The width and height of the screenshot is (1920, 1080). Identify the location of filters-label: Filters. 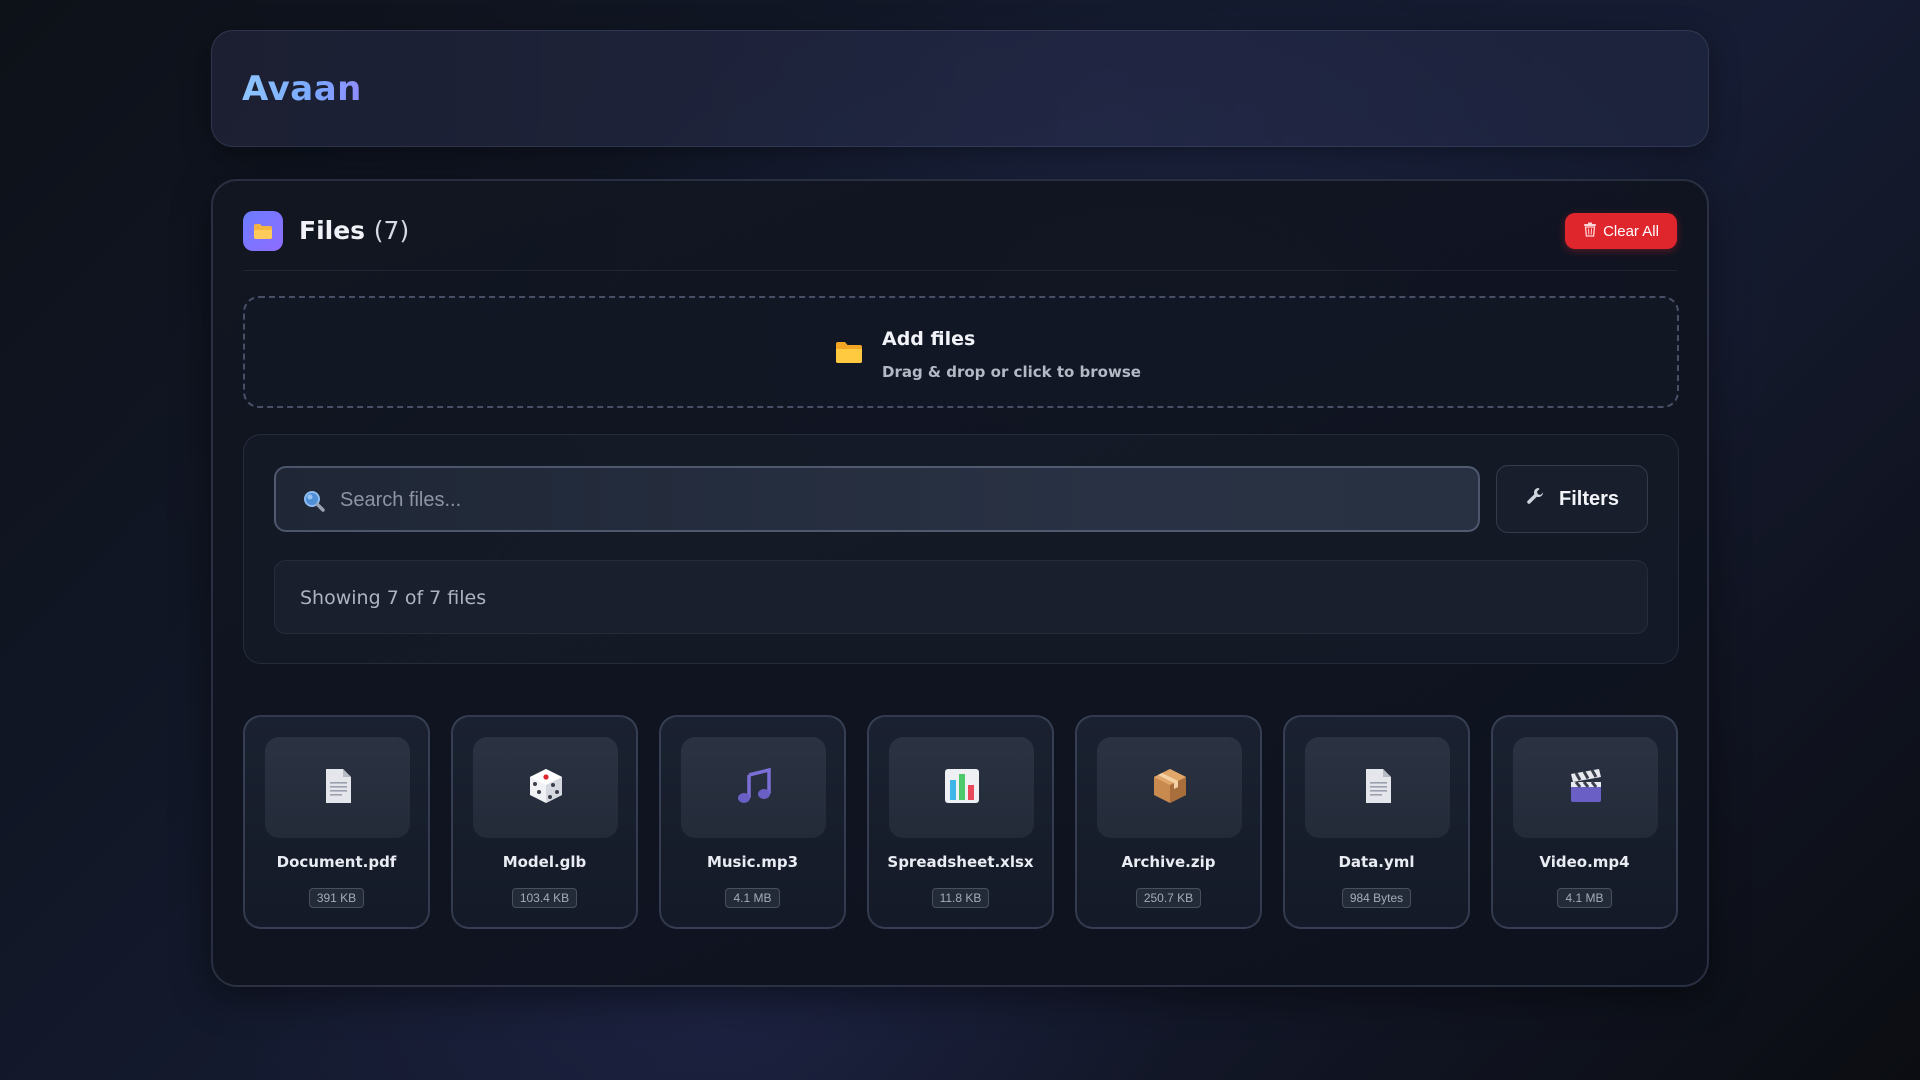
(1589, 498).